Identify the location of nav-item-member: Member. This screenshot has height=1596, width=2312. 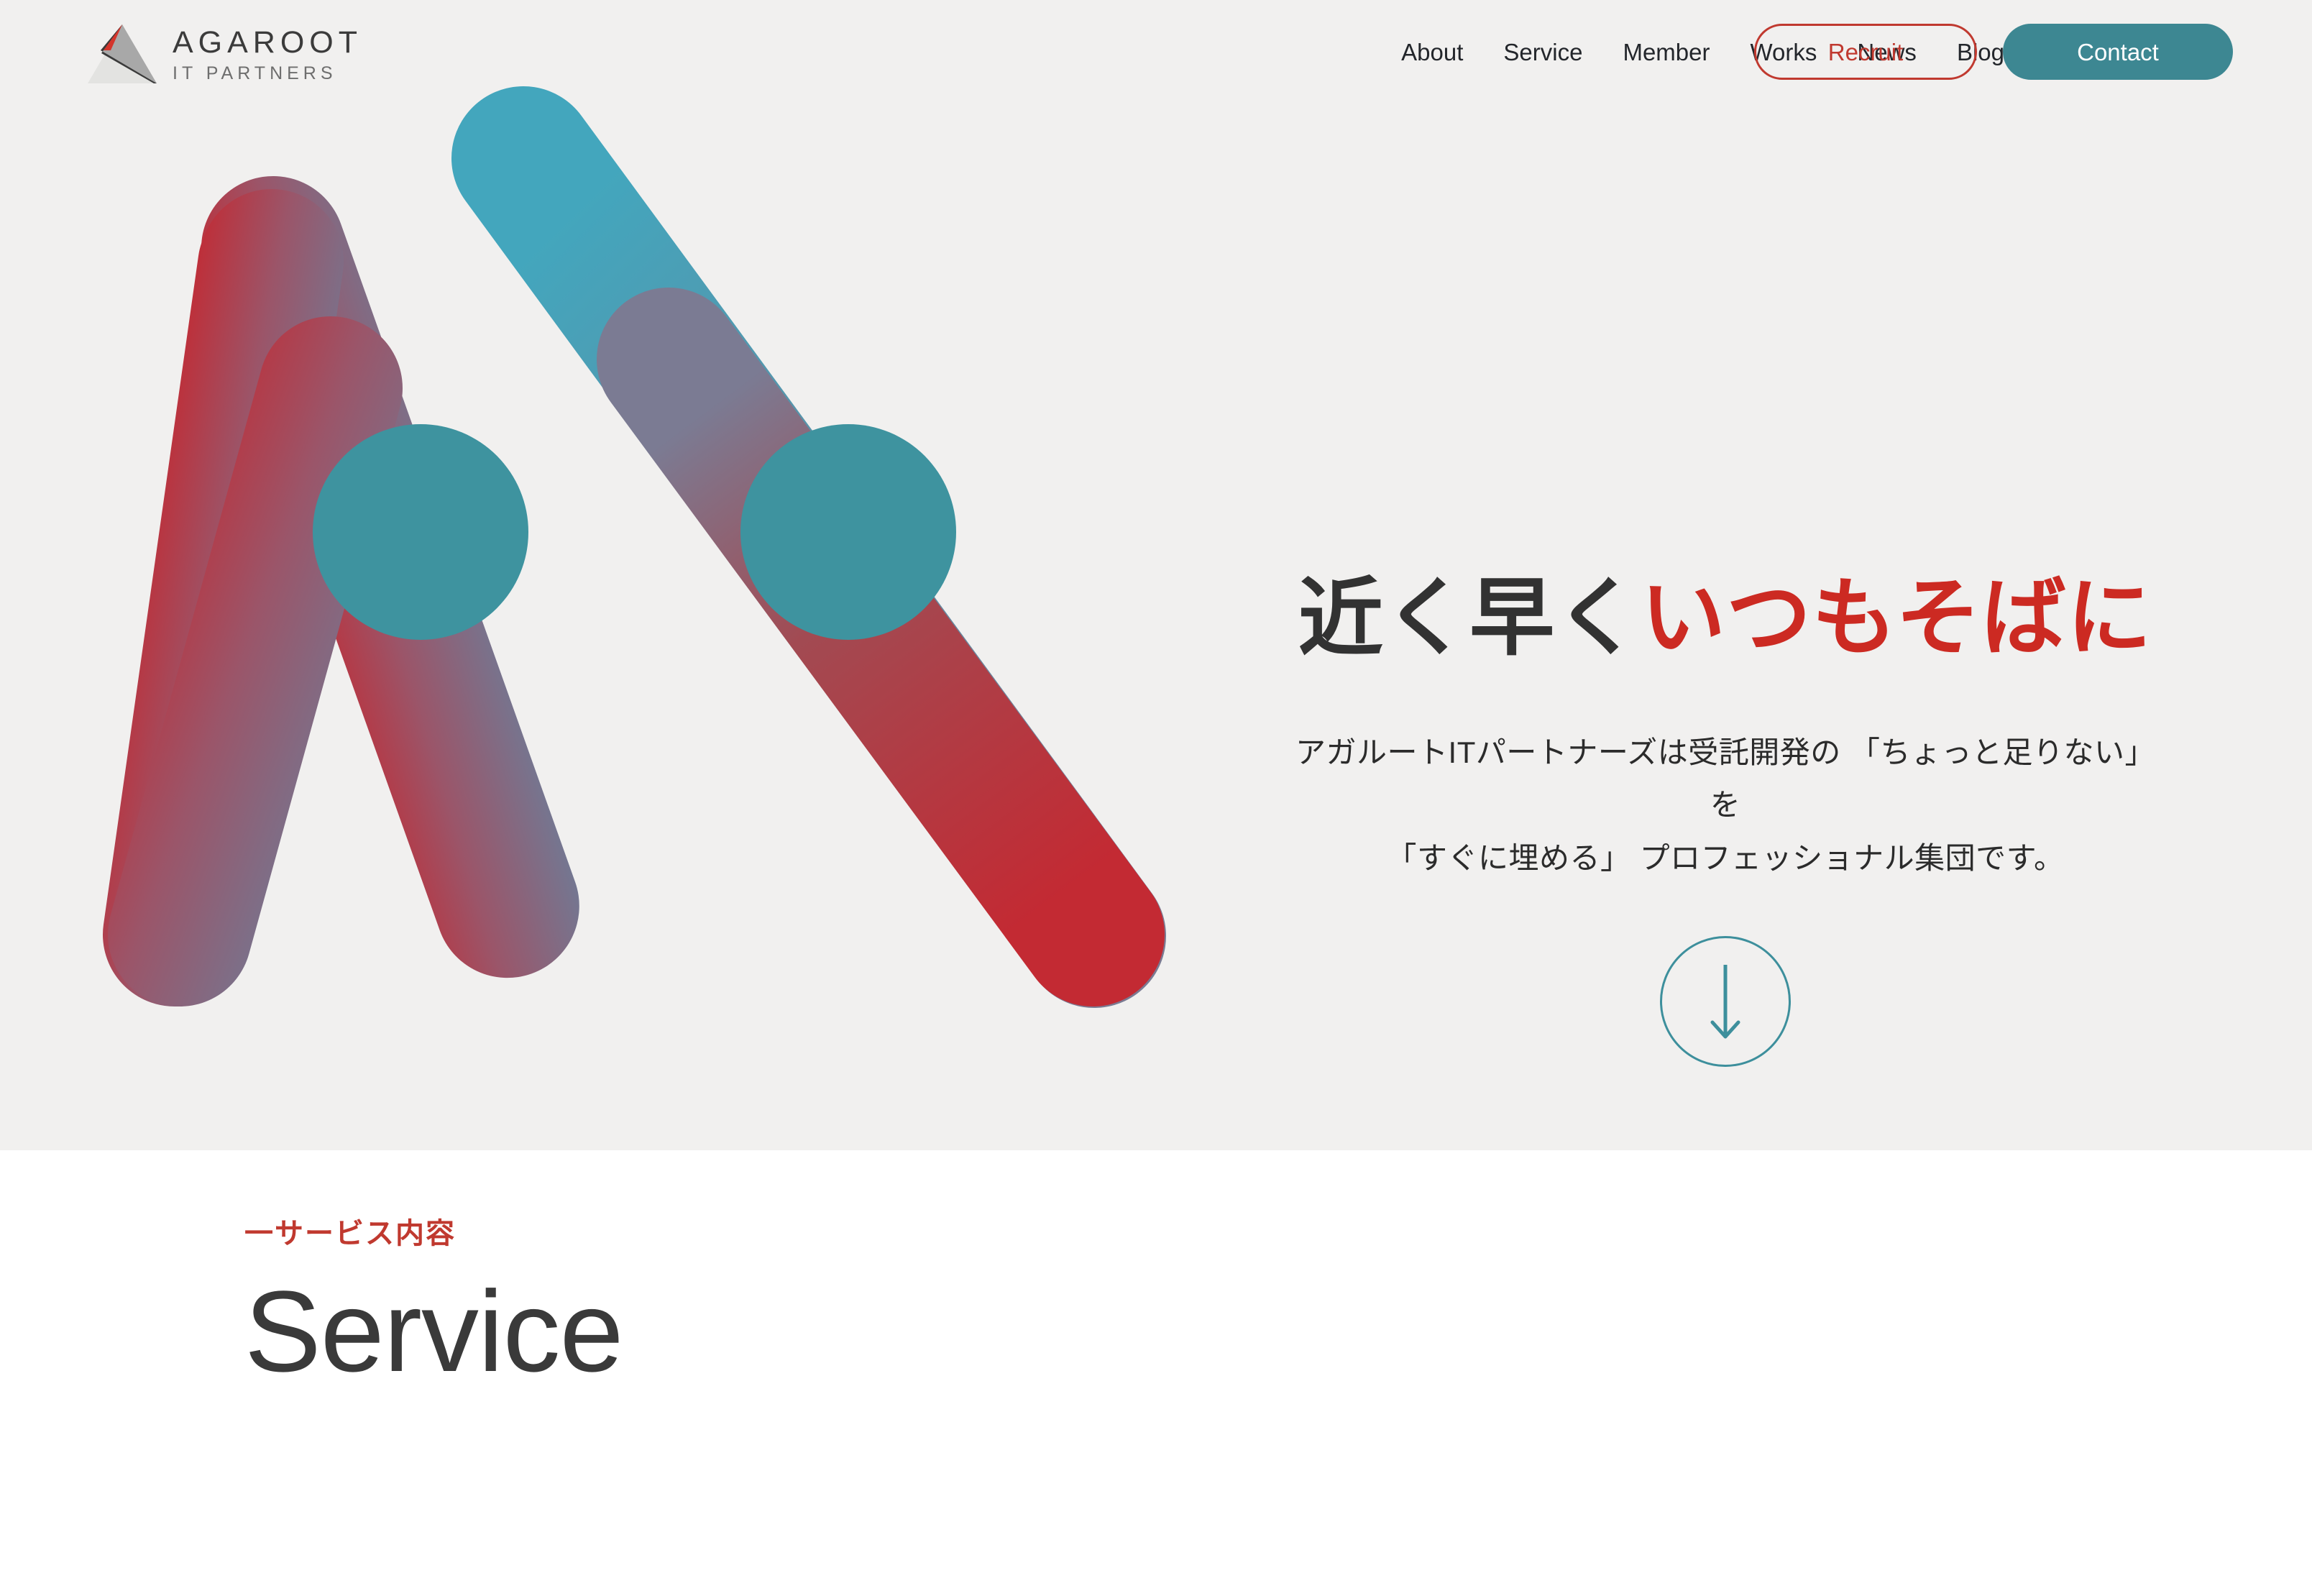
(1666, 52).